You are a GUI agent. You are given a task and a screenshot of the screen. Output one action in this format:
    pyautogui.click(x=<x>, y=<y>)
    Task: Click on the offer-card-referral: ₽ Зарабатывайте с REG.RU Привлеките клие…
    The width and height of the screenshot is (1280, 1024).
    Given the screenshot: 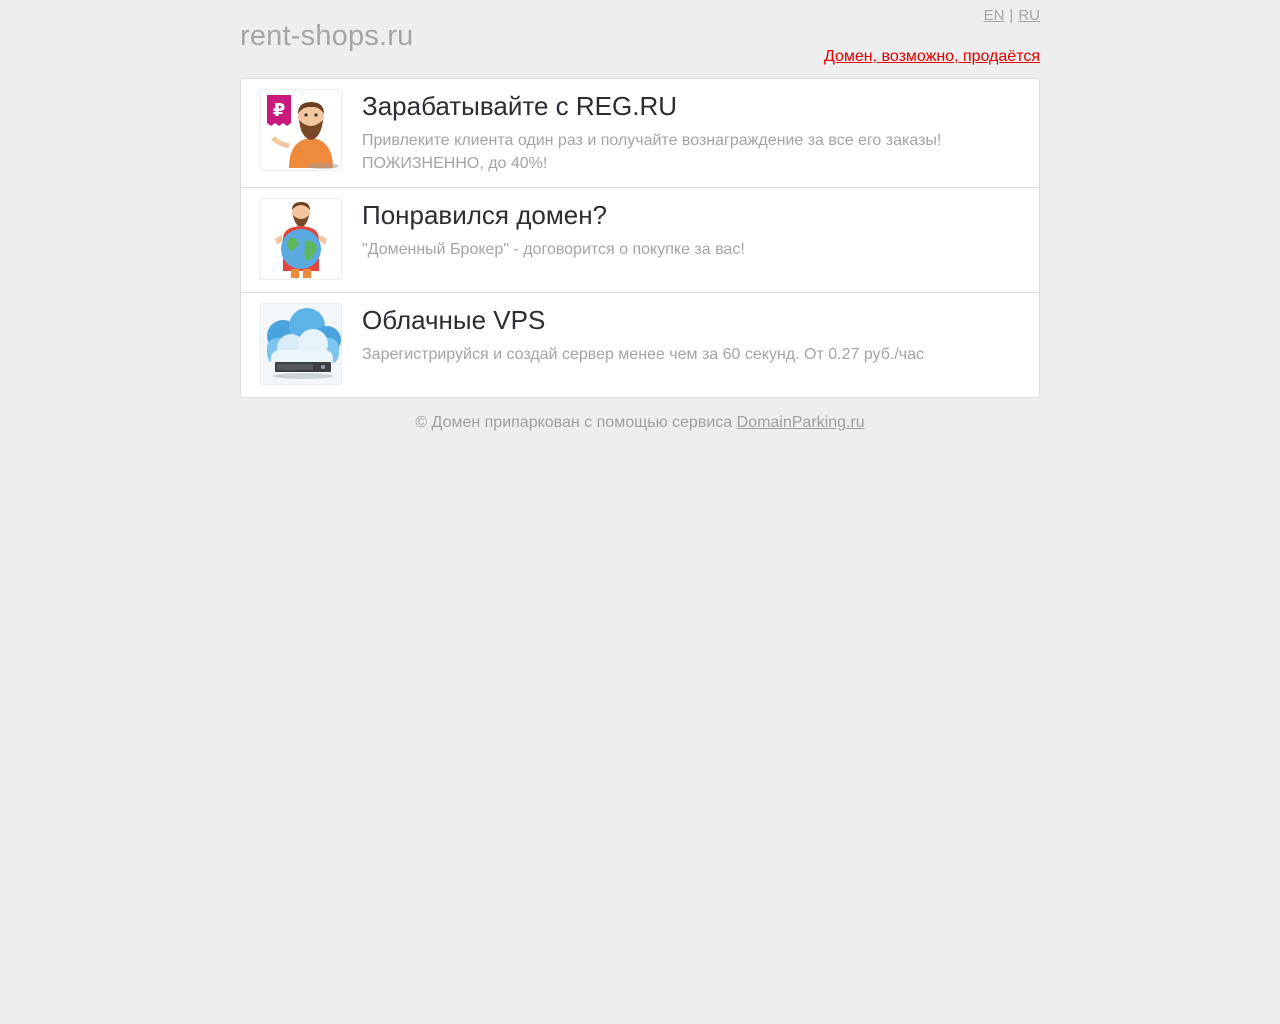 What is the action you would take?
    pyautogui.click(x=640, y=133)
    